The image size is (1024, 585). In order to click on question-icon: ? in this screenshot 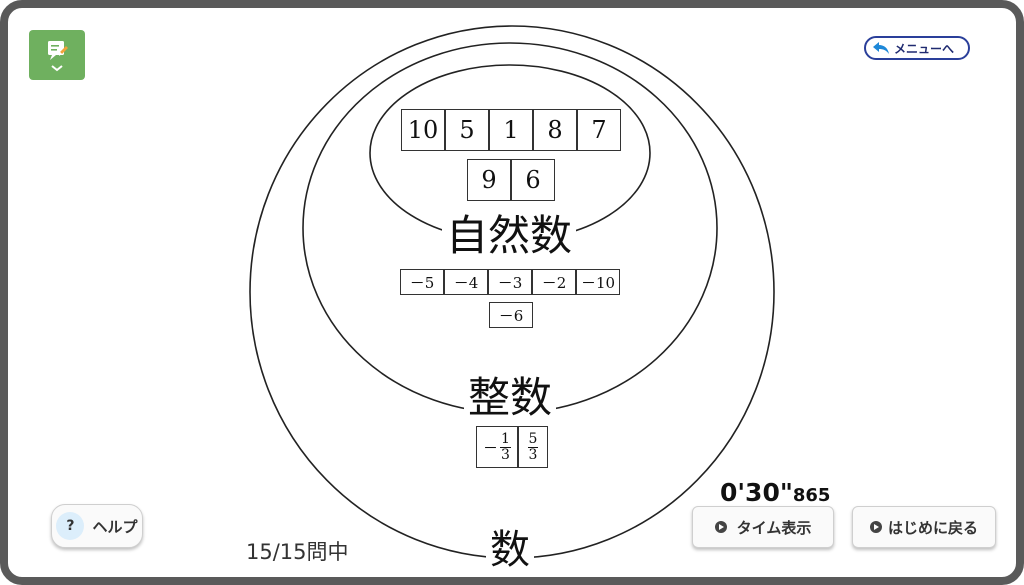, I will do `click(70, 526)`.